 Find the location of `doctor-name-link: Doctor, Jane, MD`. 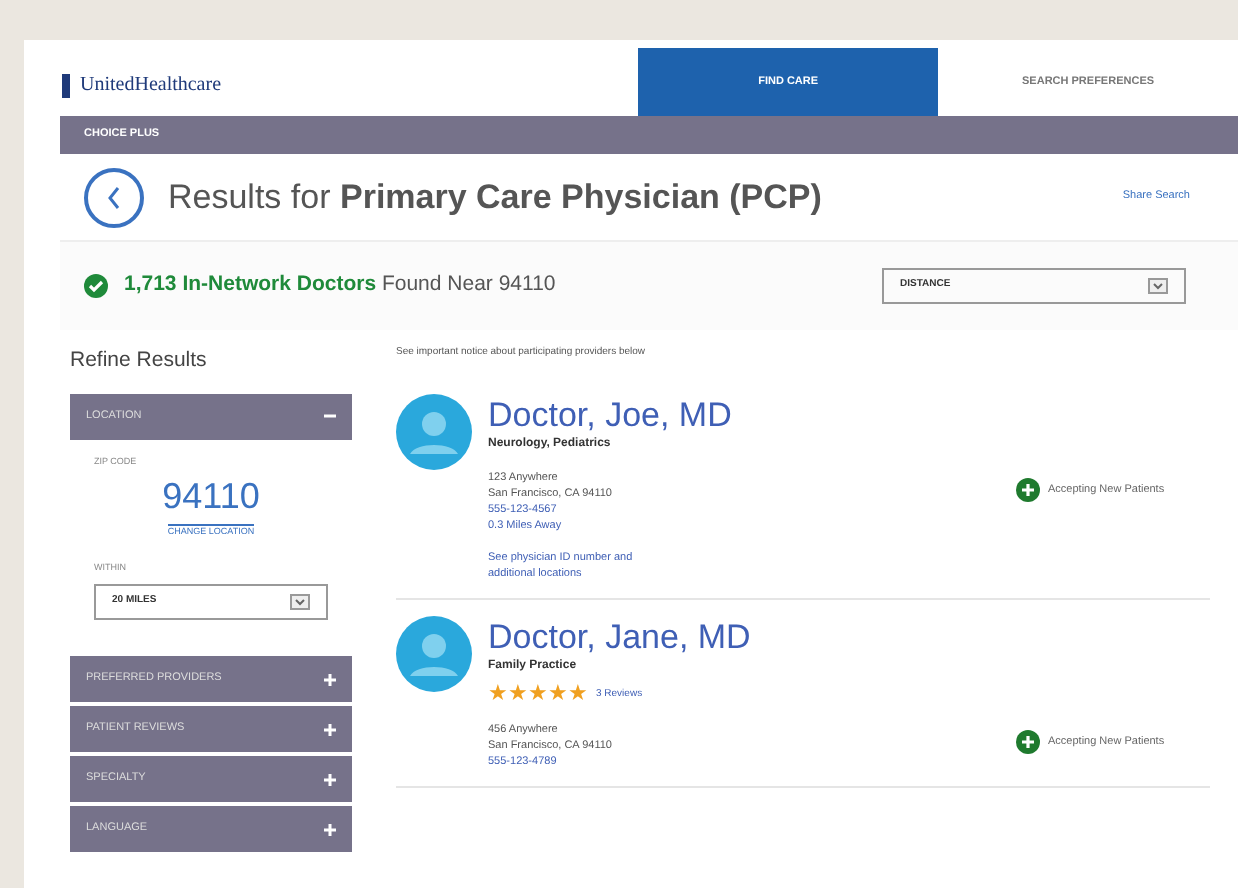

doctor-name-link: Doctor, Jane, MD is located at coordinates (849, 636).